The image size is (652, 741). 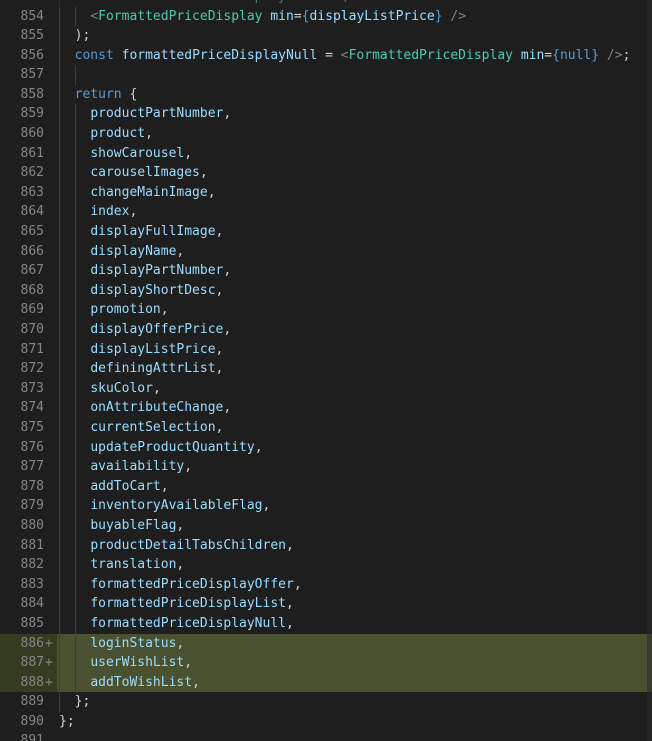 What do you see at coordinates (28, 330) in the screenshot?
I see `line-number-gutter: 870` at bounding box center [28, 330].